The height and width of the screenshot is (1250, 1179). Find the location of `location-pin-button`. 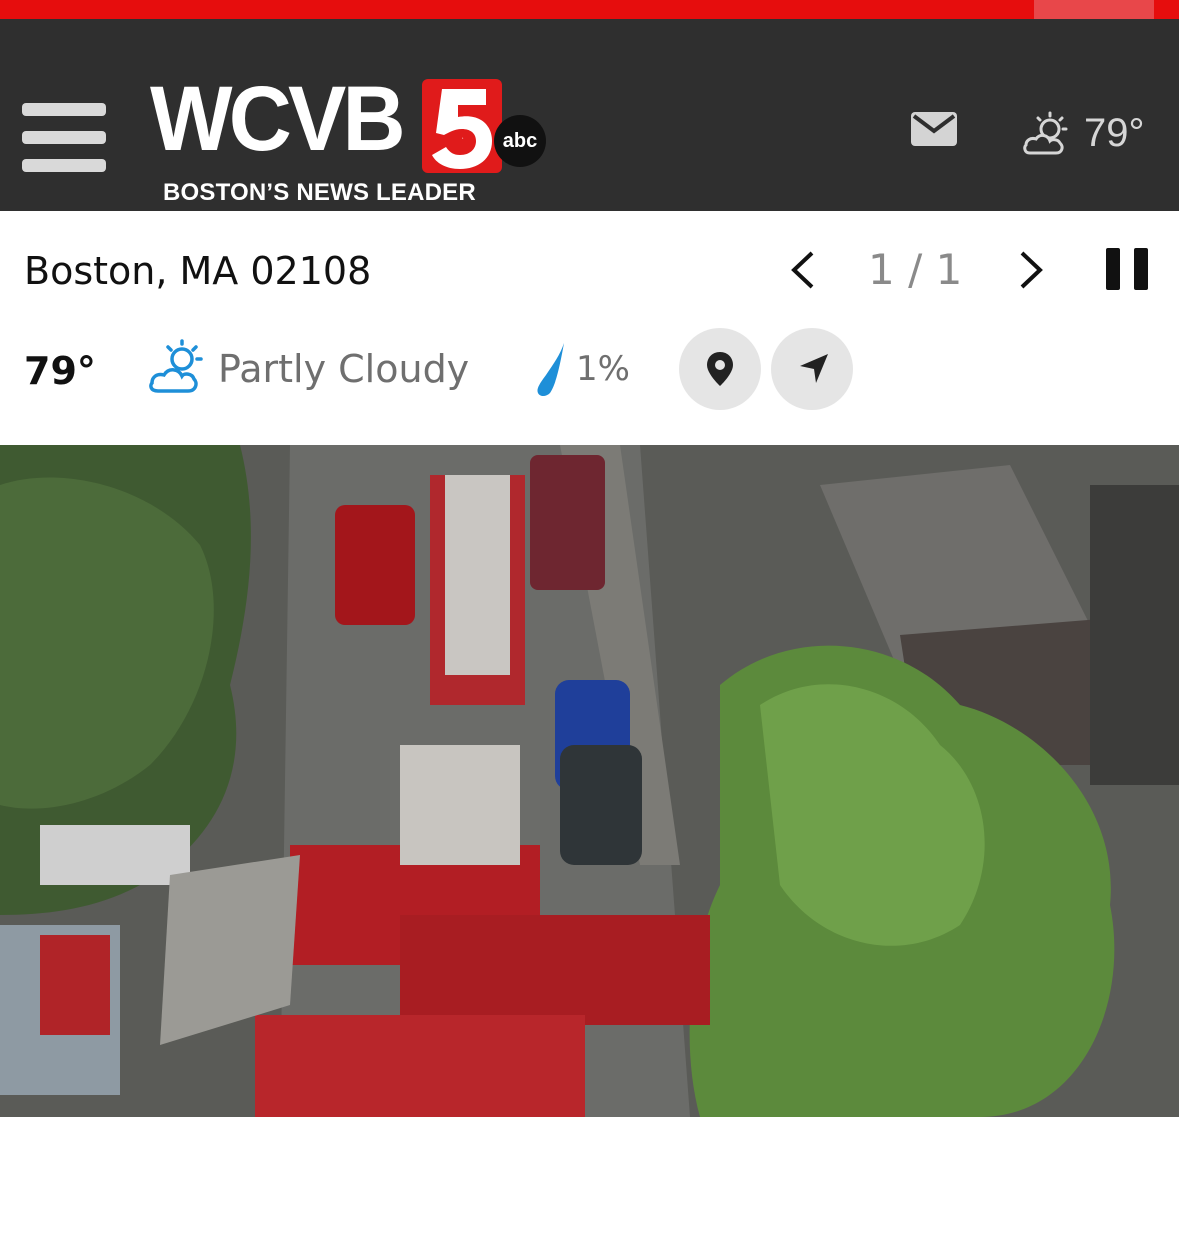

location-pin-button is located at coordinates (720, 369).